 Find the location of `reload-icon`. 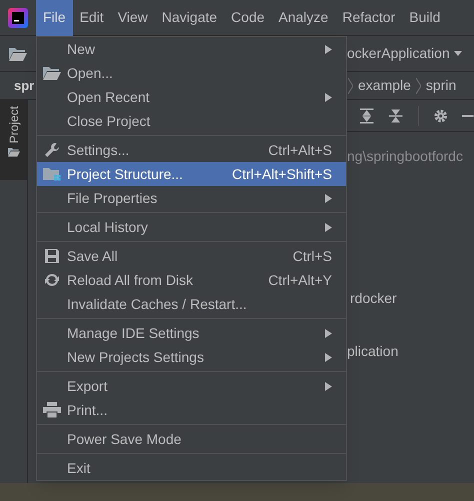

reload-icon is located at coordinates (52, 280).